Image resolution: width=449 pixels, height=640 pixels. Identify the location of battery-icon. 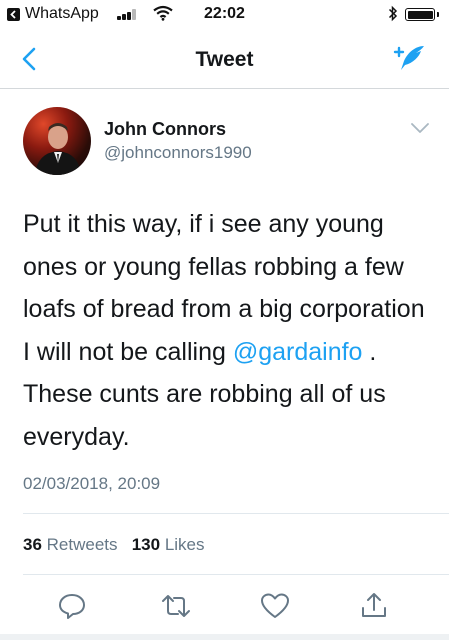
(422, 14).